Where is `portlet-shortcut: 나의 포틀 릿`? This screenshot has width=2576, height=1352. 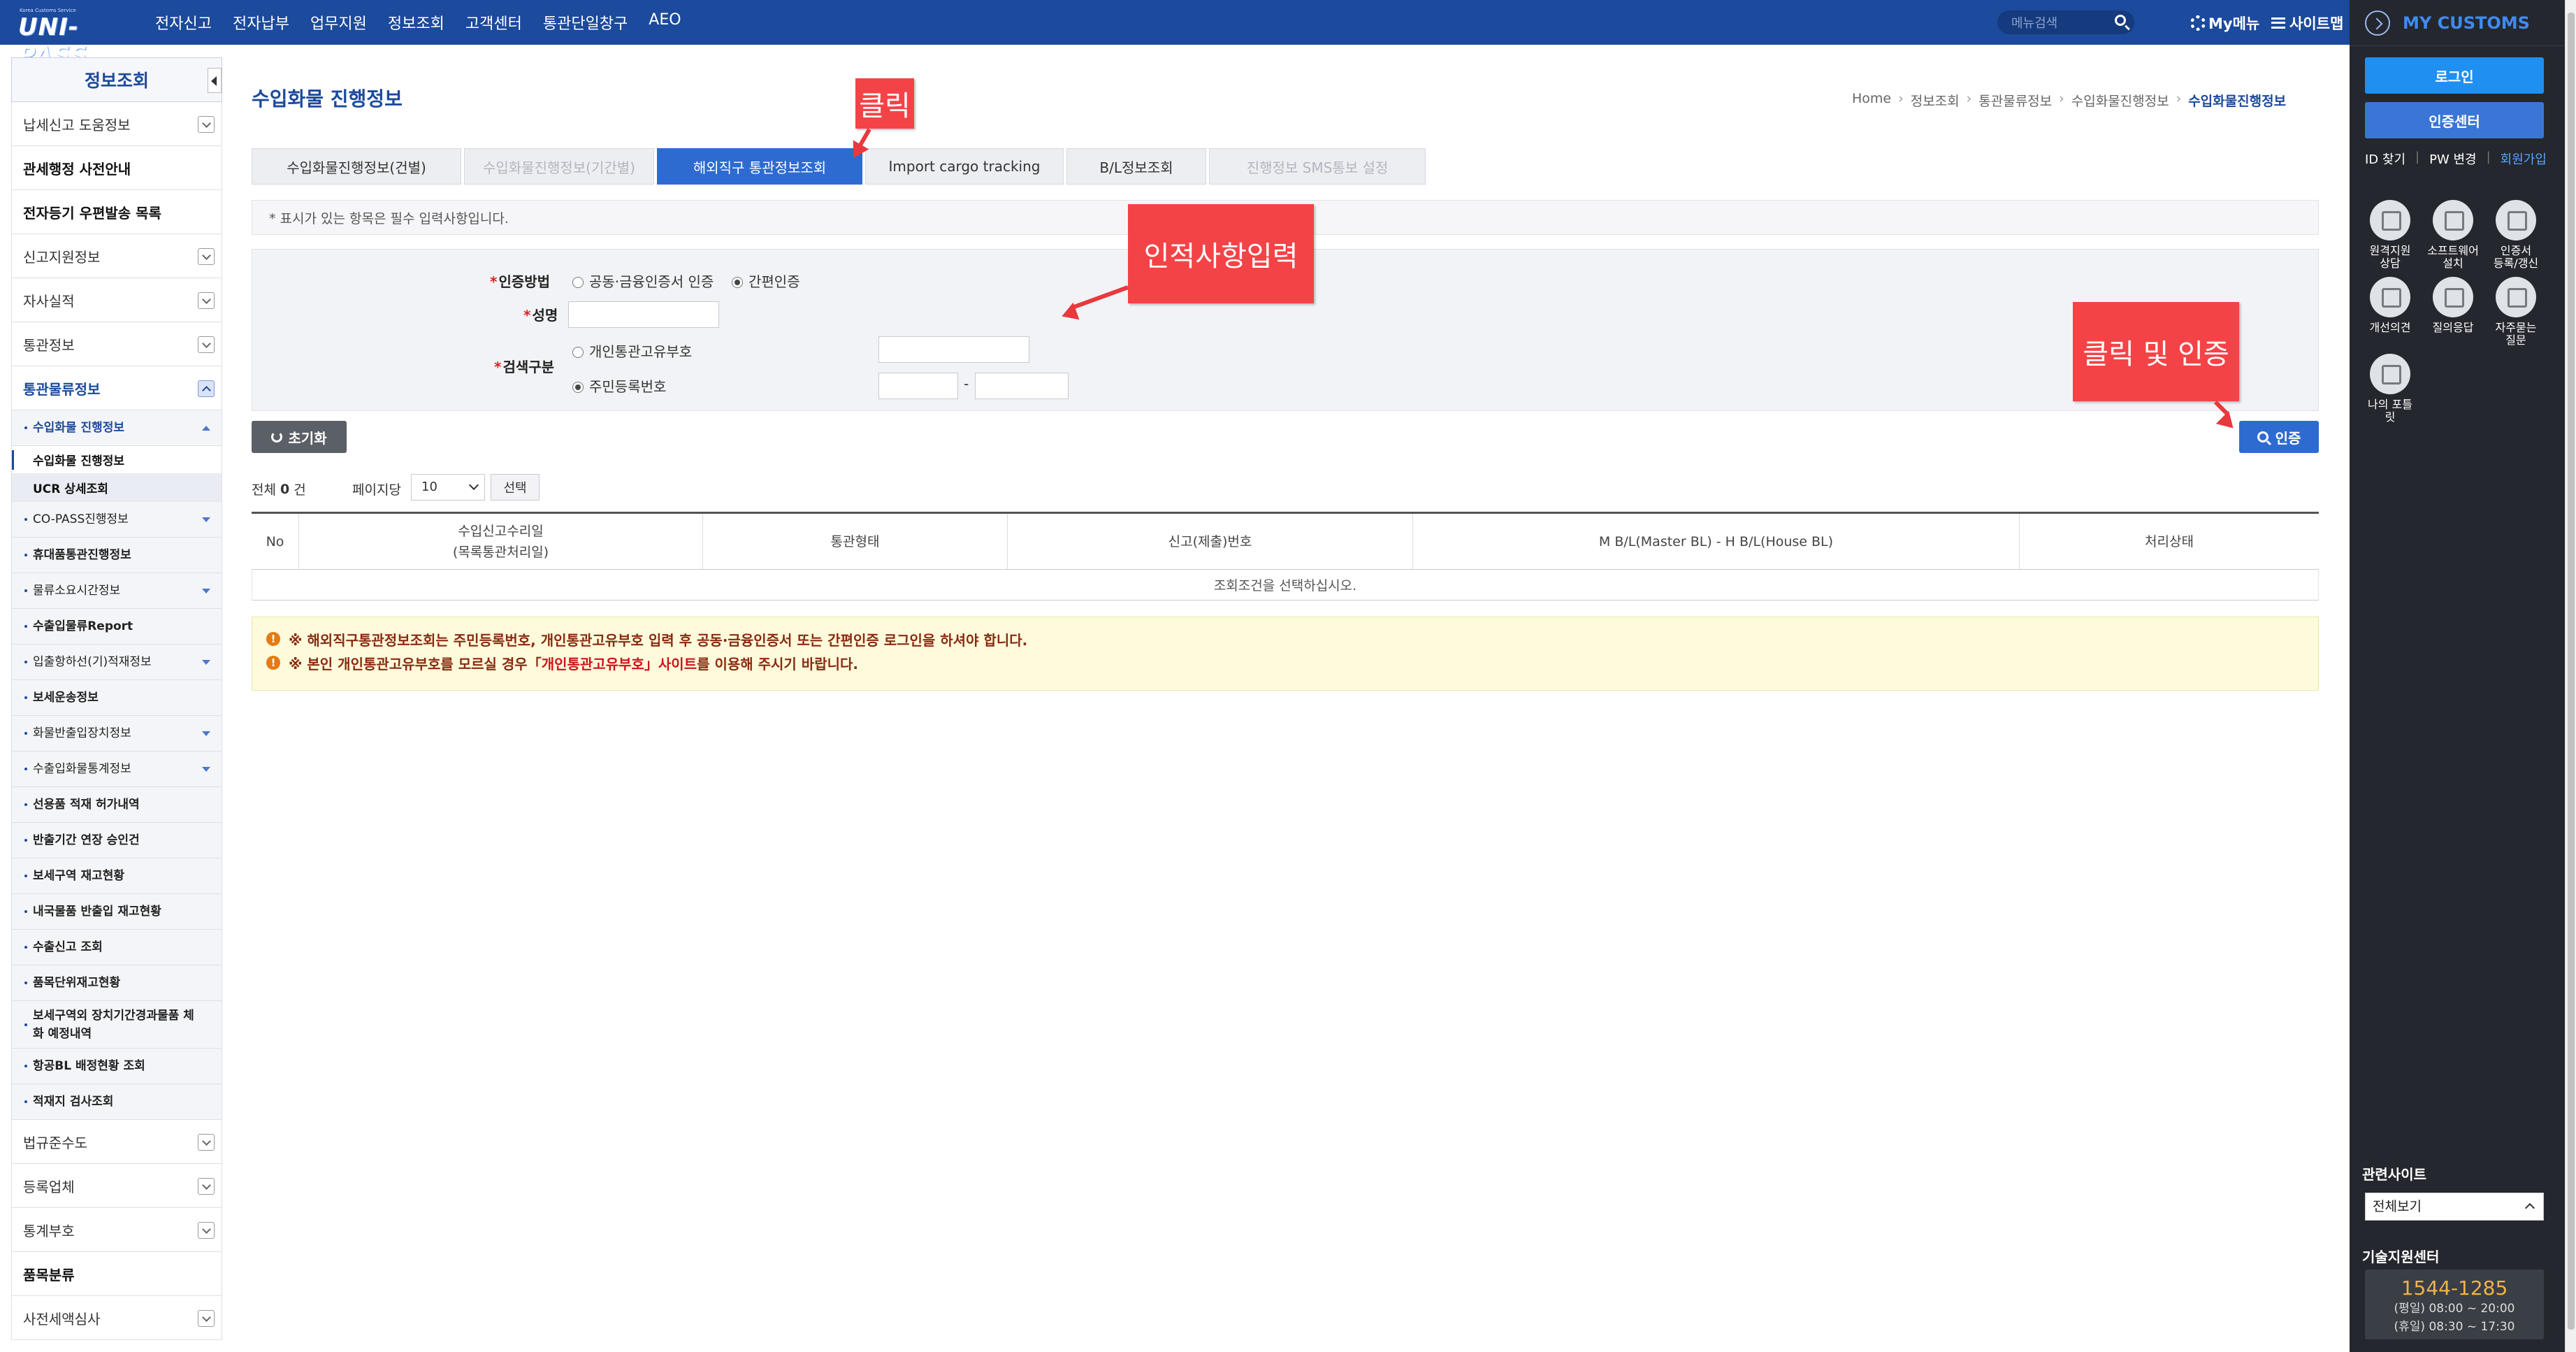
portlet-shortcut: 나의 포틀 릿 is located at coordinates (2390, 389).